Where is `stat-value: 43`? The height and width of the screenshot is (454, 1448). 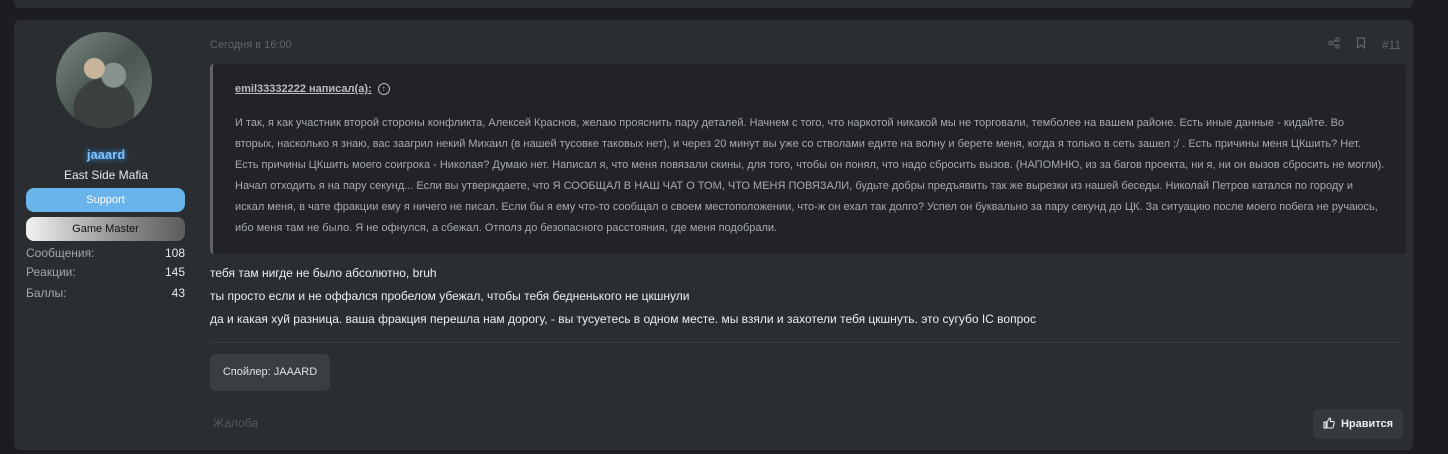
stat-value: 43 is located at coordinates (178, 293).